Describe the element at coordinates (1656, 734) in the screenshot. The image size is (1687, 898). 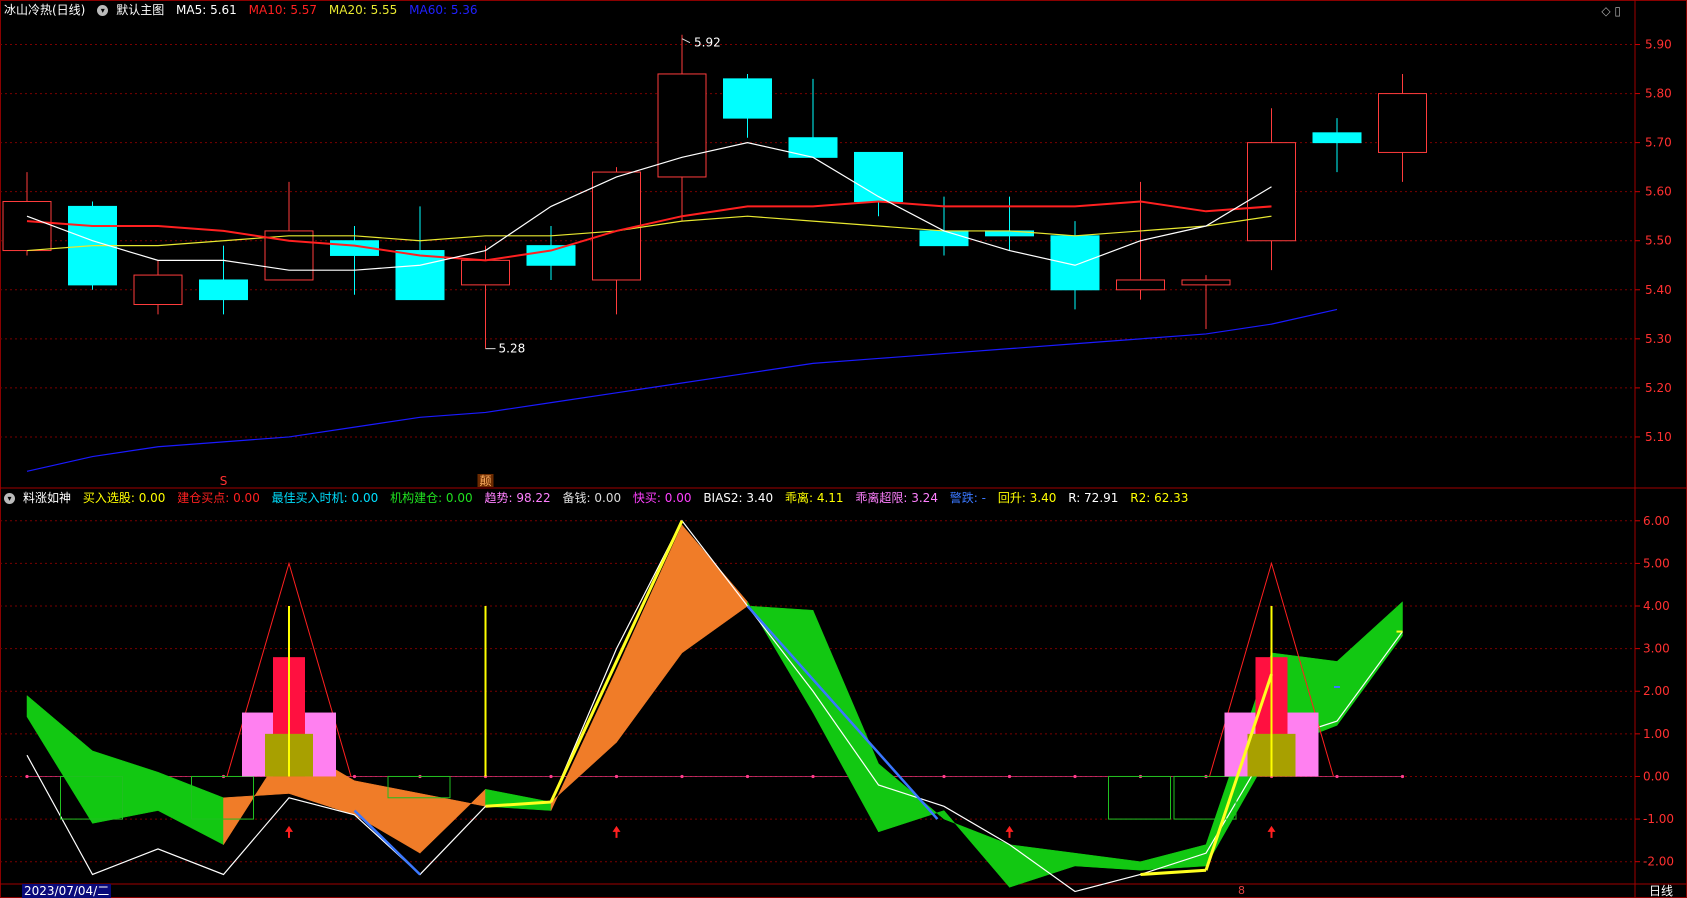
I see `sub-tick-label: 1.00` at that location.